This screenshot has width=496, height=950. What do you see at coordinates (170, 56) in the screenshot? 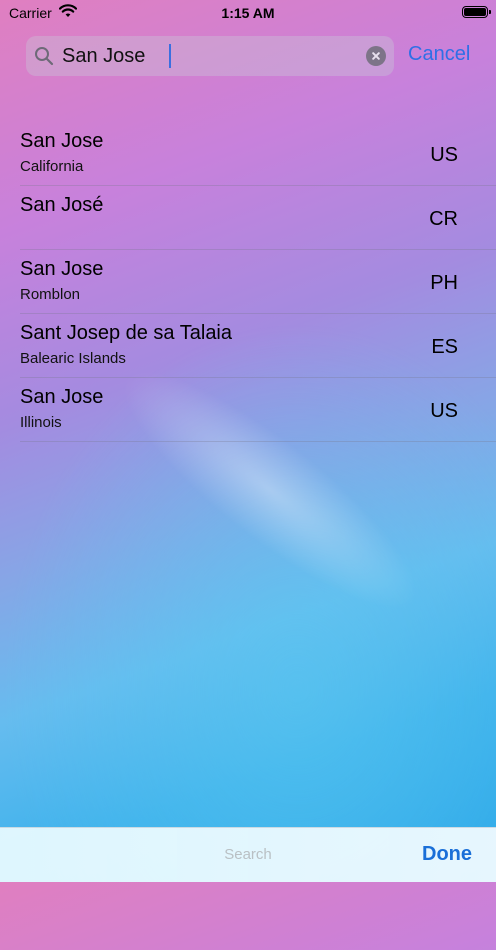
I see `text-cursor` at bounding box center [170, 56].